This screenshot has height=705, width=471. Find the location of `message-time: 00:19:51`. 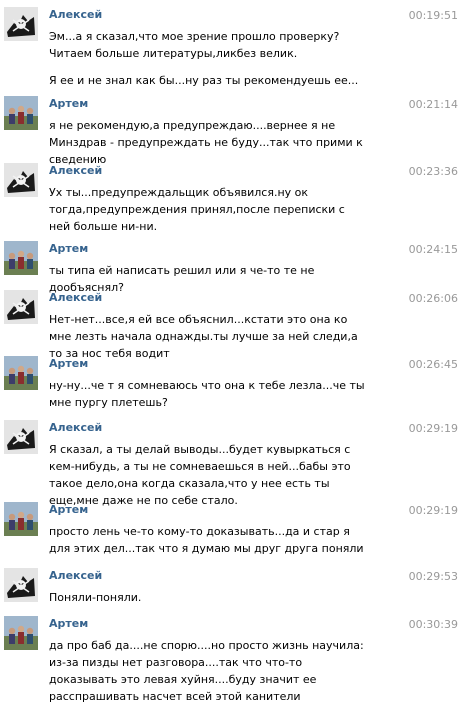

message-time: 00:19:51 is located at coordinates (433, 15).